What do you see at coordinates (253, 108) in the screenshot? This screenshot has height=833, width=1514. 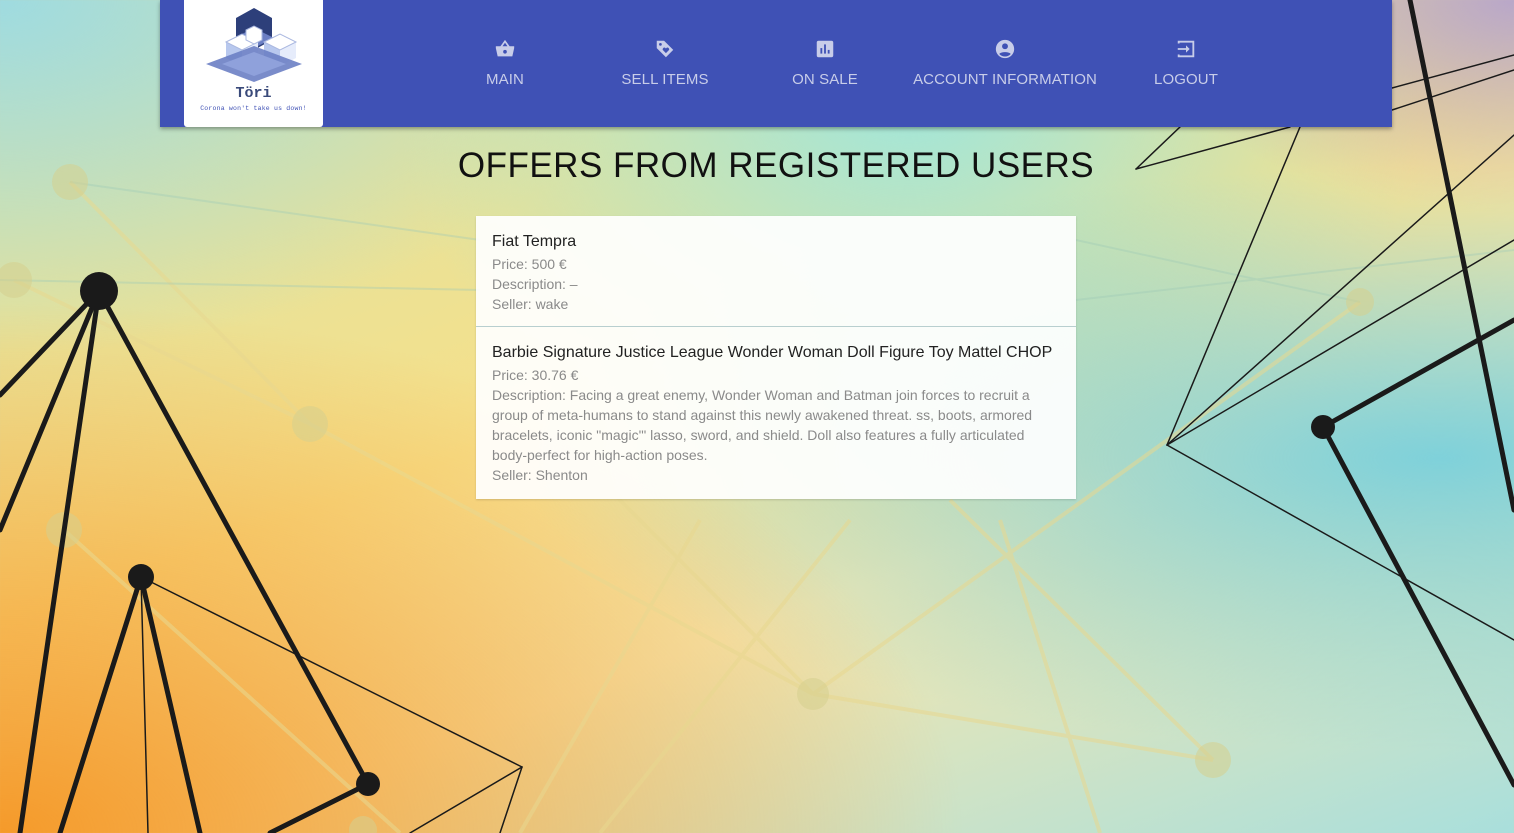 I see `logo-subtitle: Corona won't take us down!` at bounding box center [253, 108].